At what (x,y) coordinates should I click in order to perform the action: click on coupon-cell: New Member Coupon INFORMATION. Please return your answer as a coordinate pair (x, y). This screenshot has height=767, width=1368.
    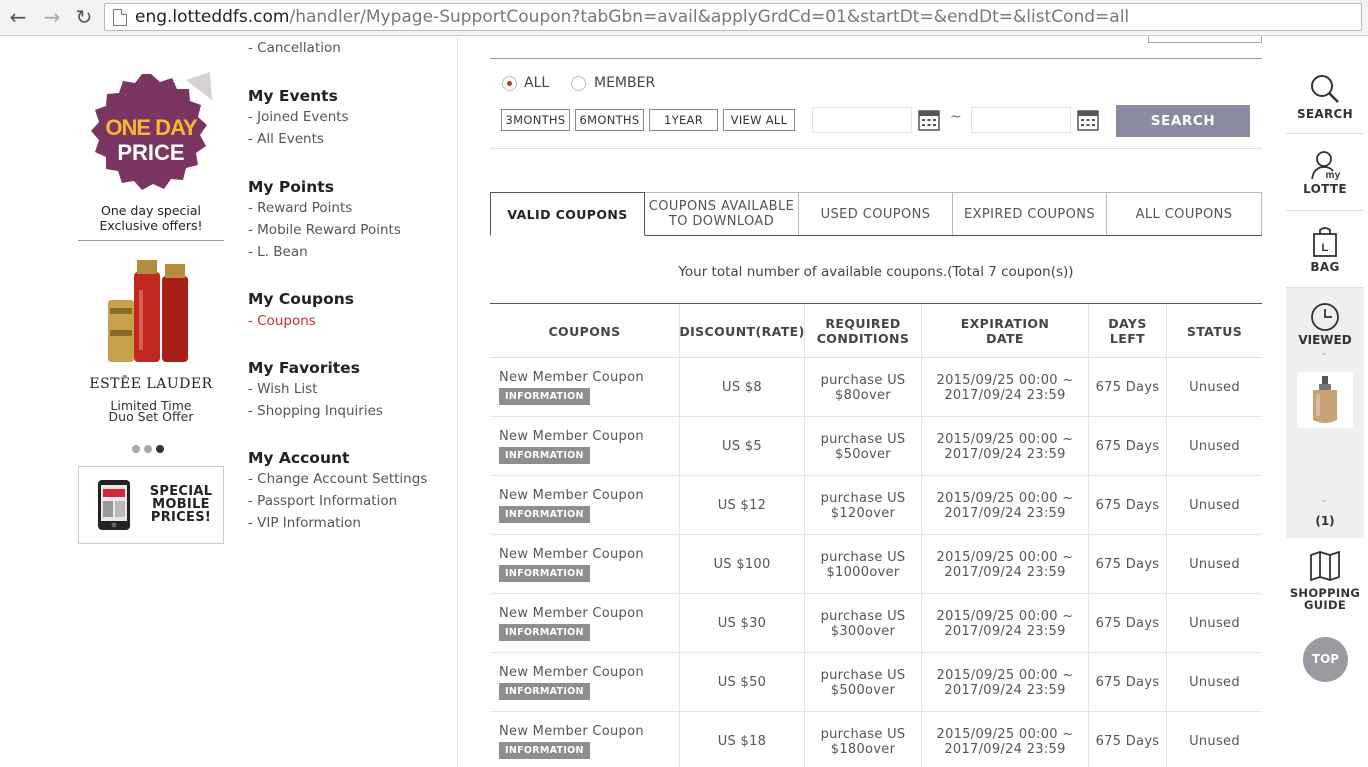
    Looking at the image, I should click on (585, 505).